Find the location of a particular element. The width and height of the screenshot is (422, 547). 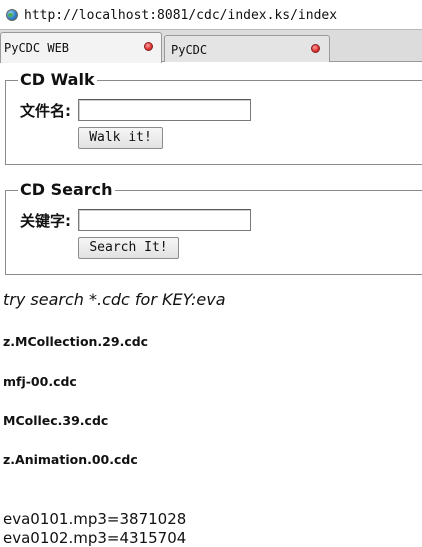

cd-search-legend: CD Search is located at coordinates (66, 189).